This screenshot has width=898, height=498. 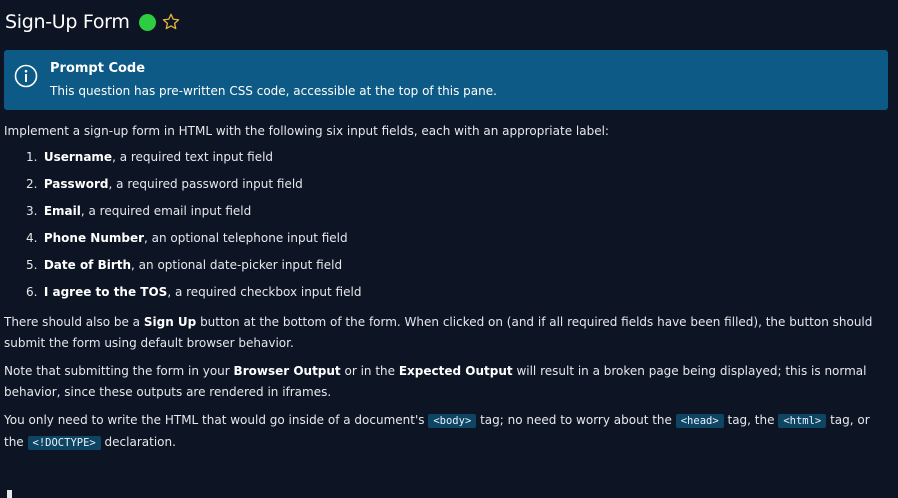 What do you see at coordinates (150, 157) in the screenshot?
I see `list-item: 1. Username, a required text input field` at bounding box center [150, 157].